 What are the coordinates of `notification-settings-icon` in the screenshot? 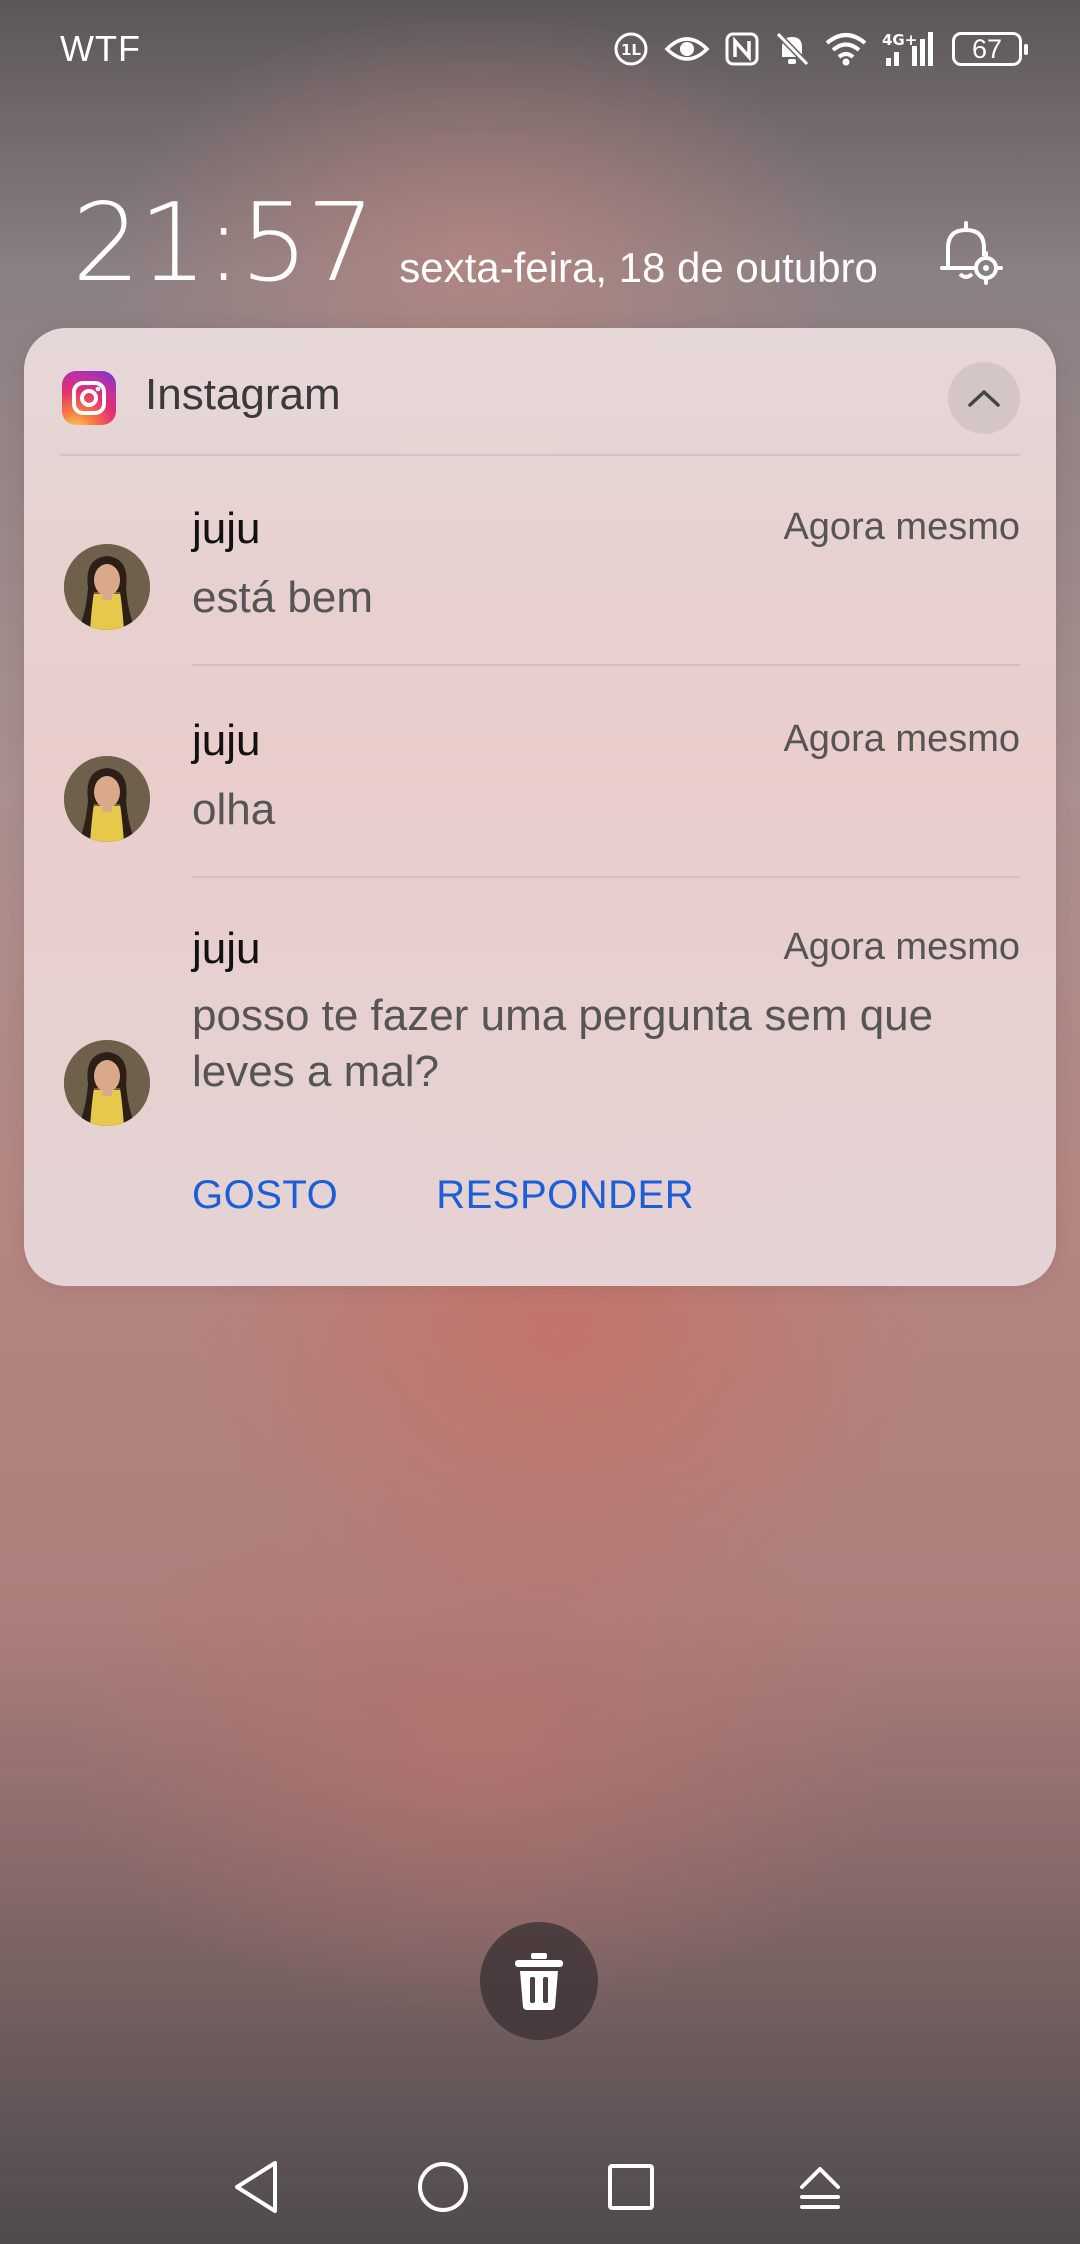 It's located at (969, 253).